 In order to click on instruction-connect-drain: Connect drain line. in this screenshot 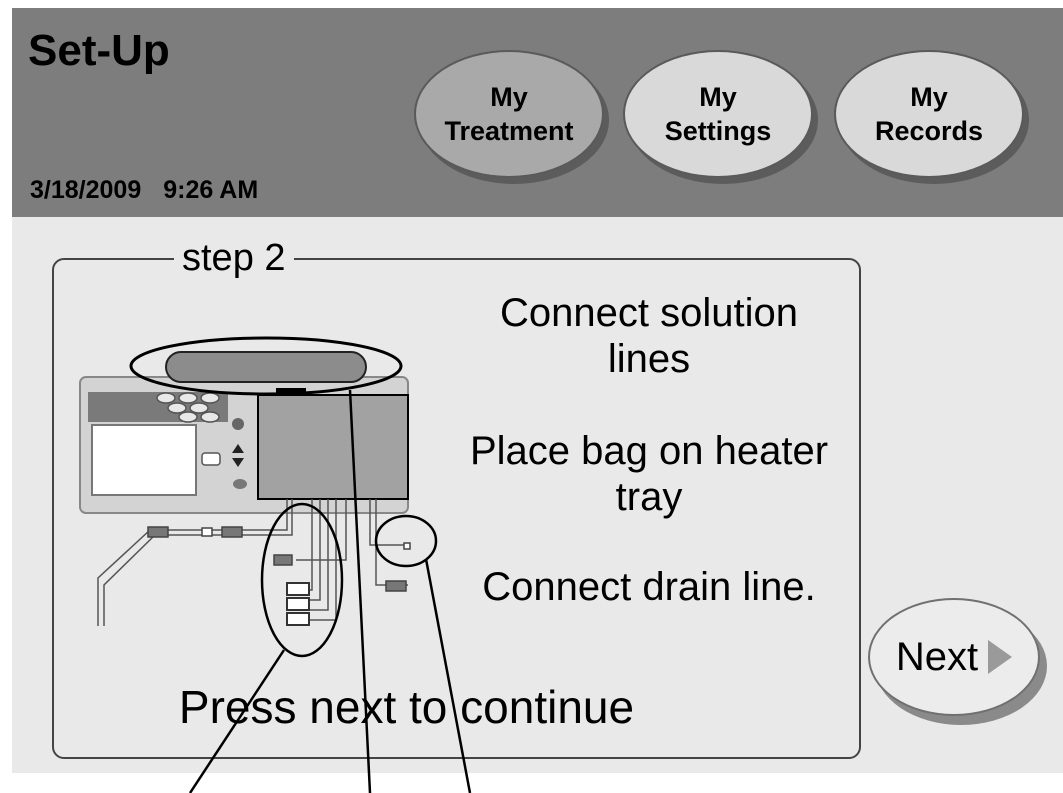, I will do `click(649, 587)`.